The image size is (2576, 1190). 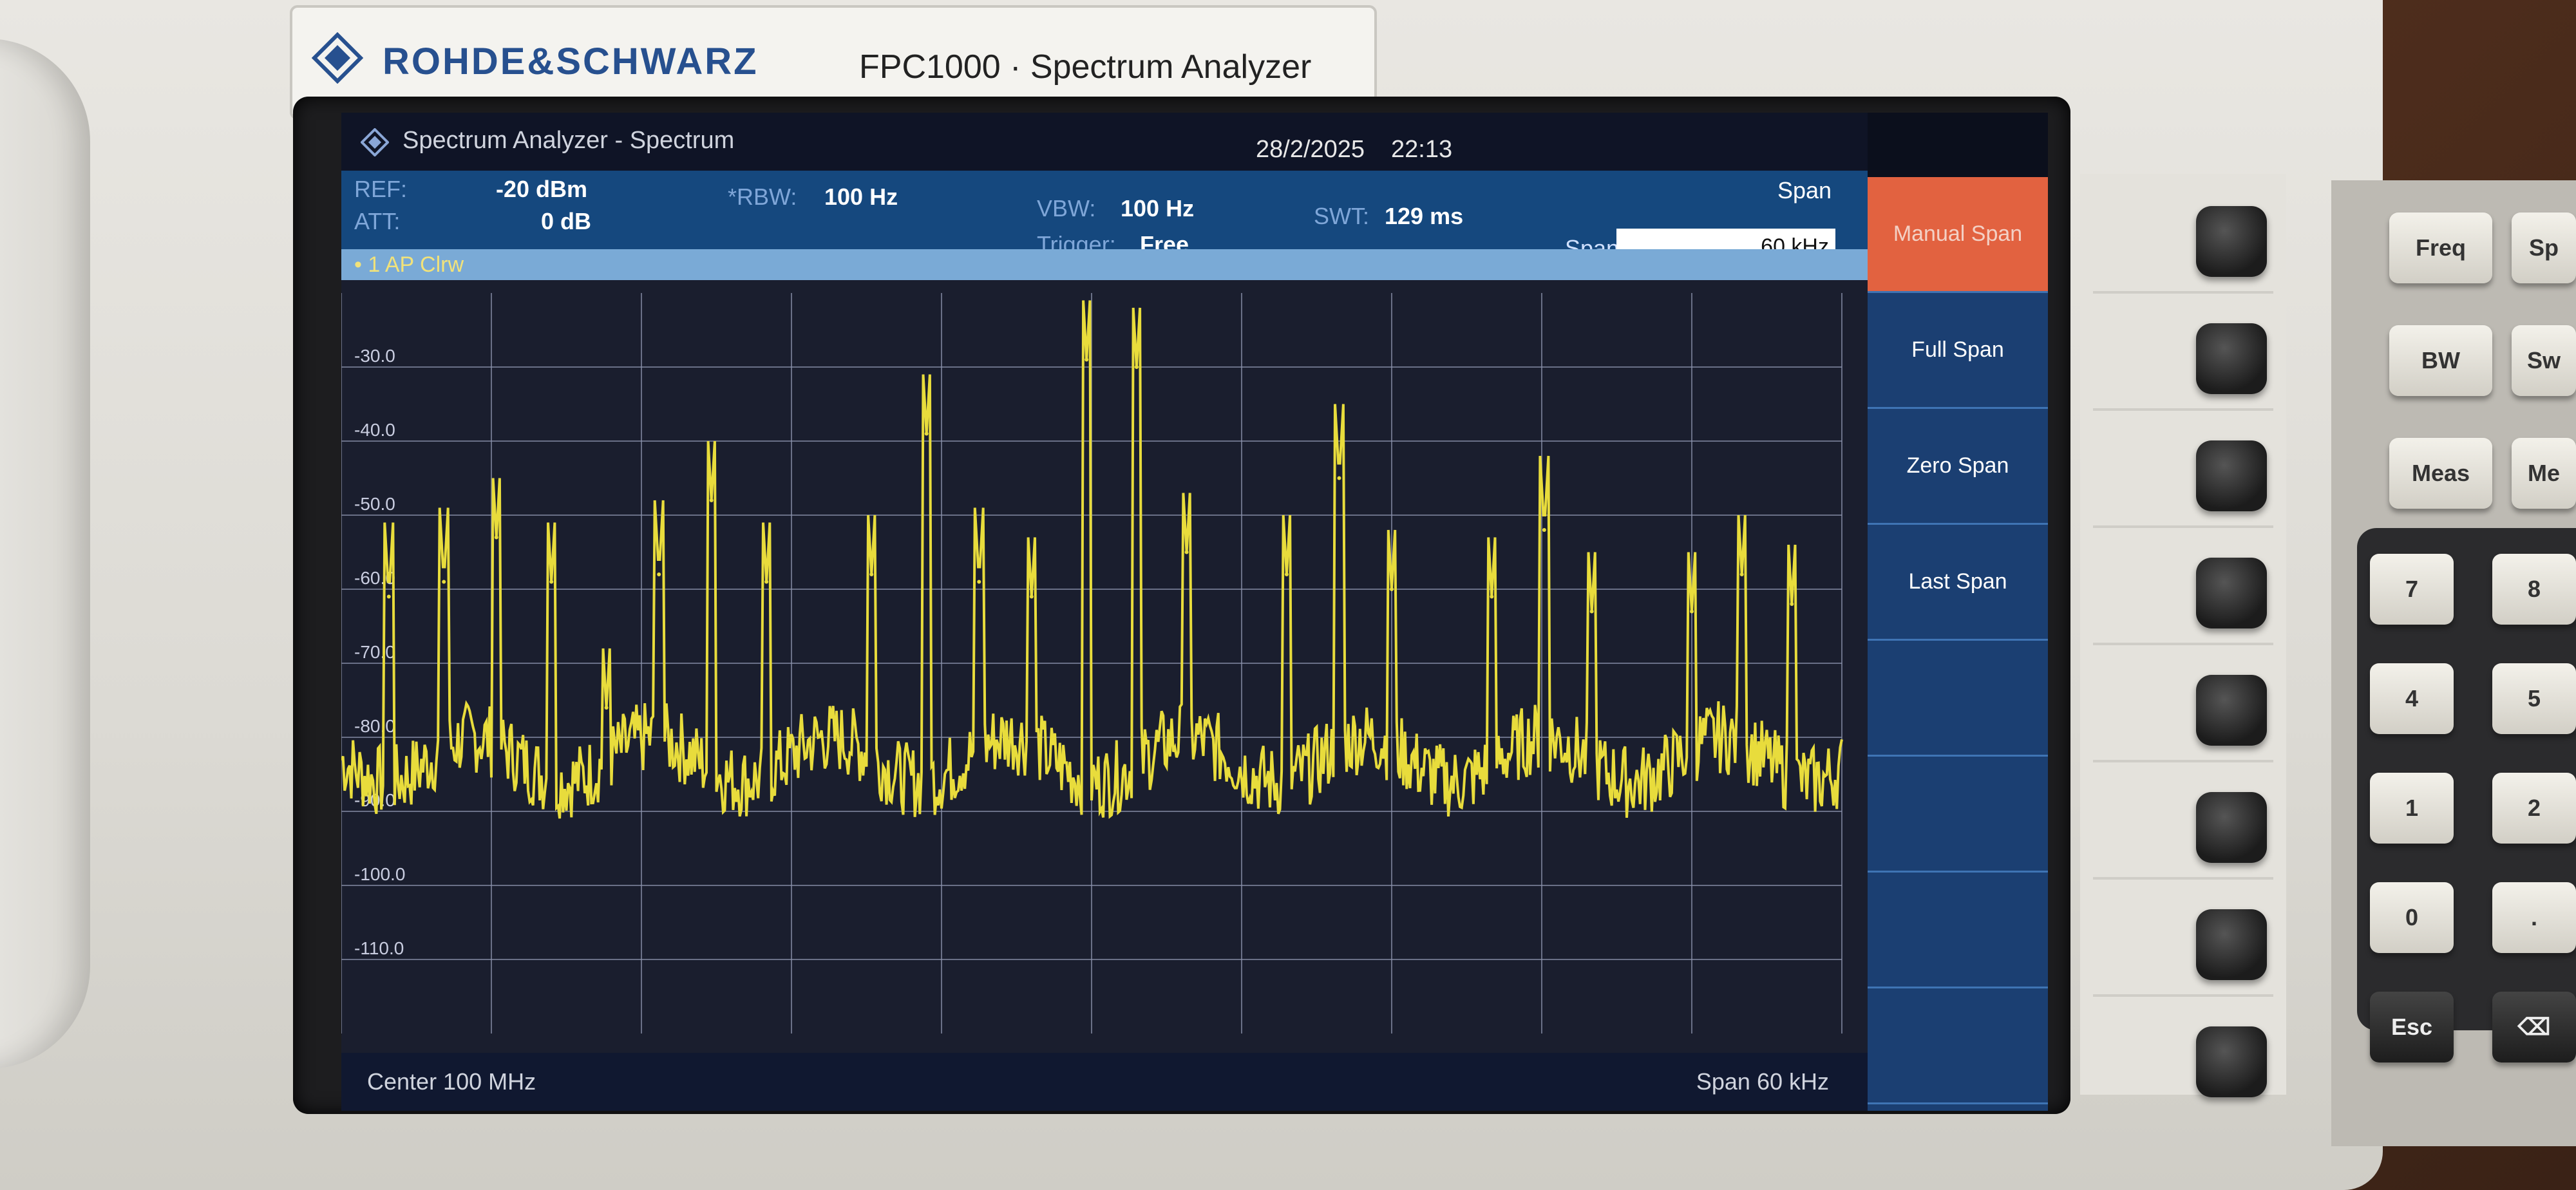 I want to click on softkey-hardware-column, so click(x=2183, y=635).